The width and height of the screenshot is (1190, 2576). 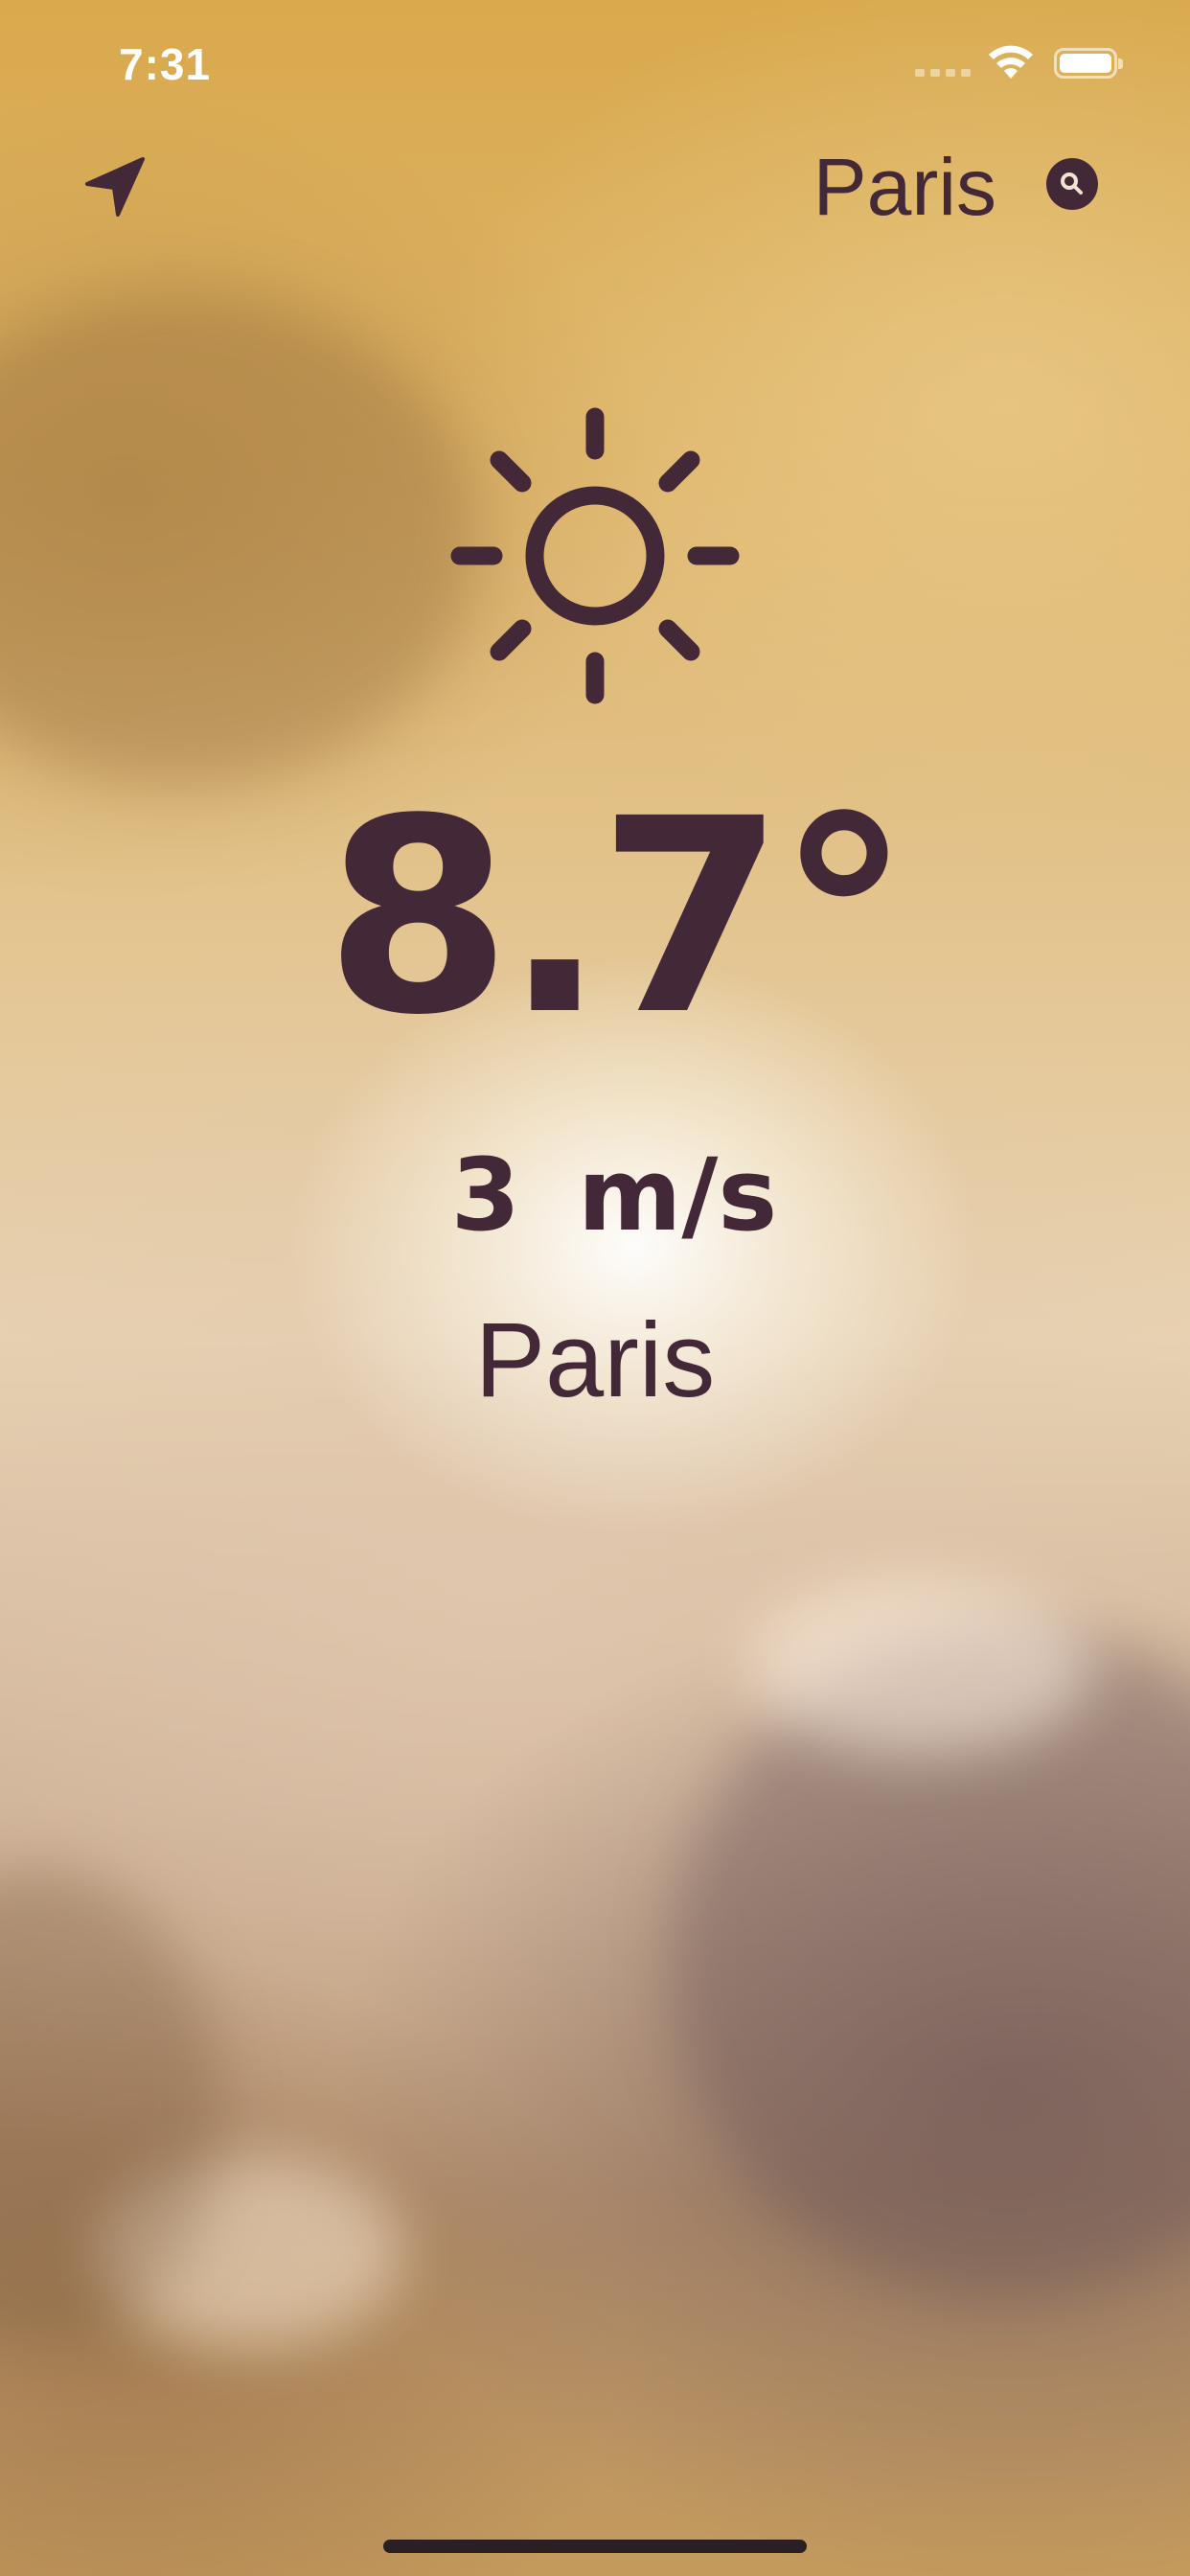 What do you see at coordinates (595, 1360) in the screenshot?
I see `city-name: Paris` at bounding box center [595, 1360].